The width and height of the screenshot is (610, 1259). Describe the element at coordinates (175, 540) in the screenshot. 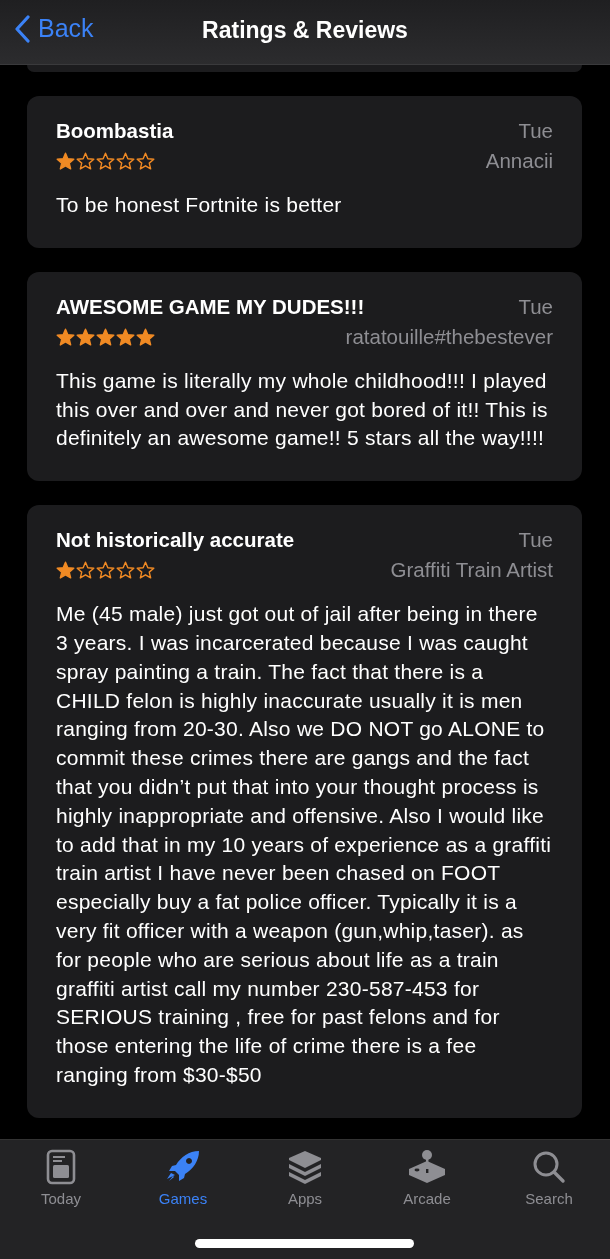

I see `review-title: Not historically accurate` at that location.